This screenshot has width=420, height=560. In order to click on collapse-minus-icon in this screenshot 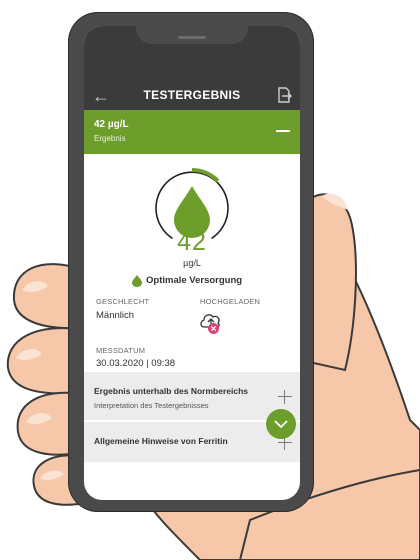, I will do `click(283, 131)`.